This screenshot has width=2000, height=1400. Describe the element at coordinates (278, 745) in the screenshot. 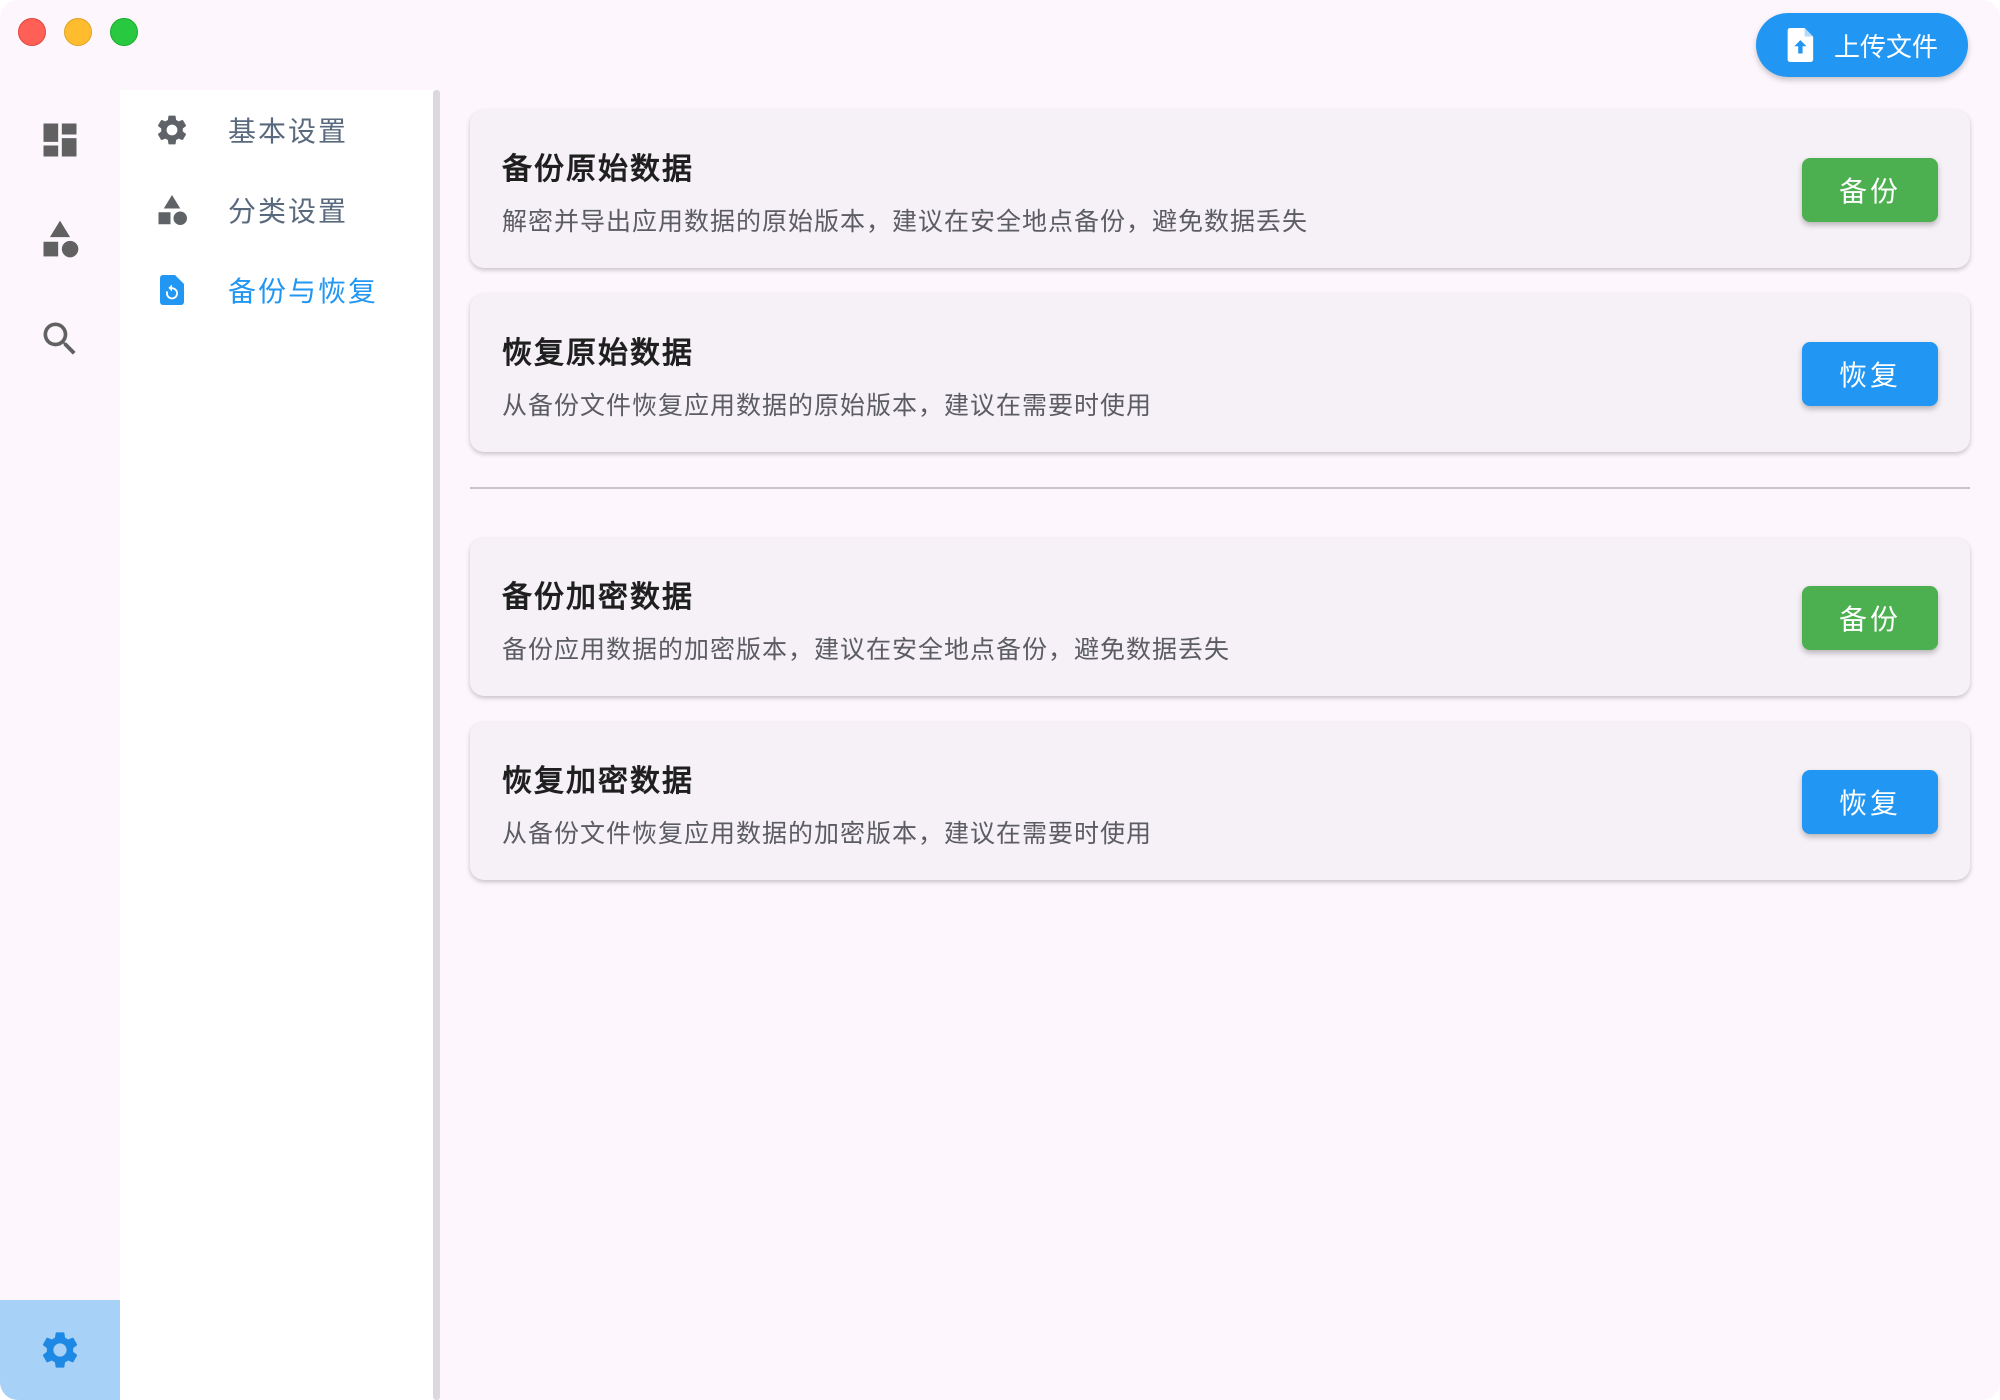

I see `settings-subnav: 基本设置 分类设置 备份与恢复` at that location.